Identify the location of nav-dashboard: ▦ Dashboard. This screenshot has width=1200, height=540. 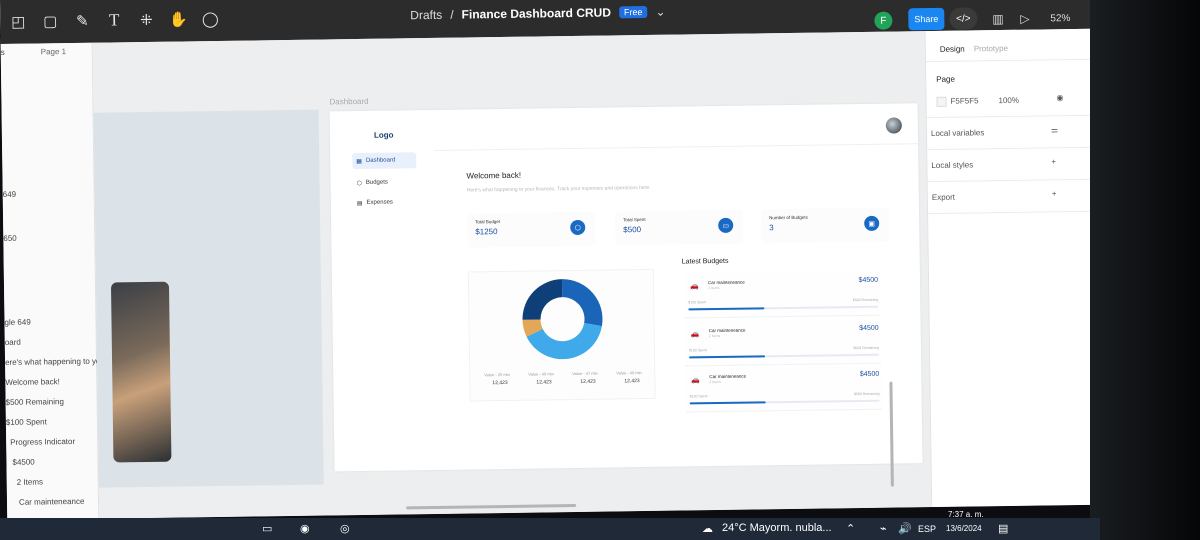
(384, 161).